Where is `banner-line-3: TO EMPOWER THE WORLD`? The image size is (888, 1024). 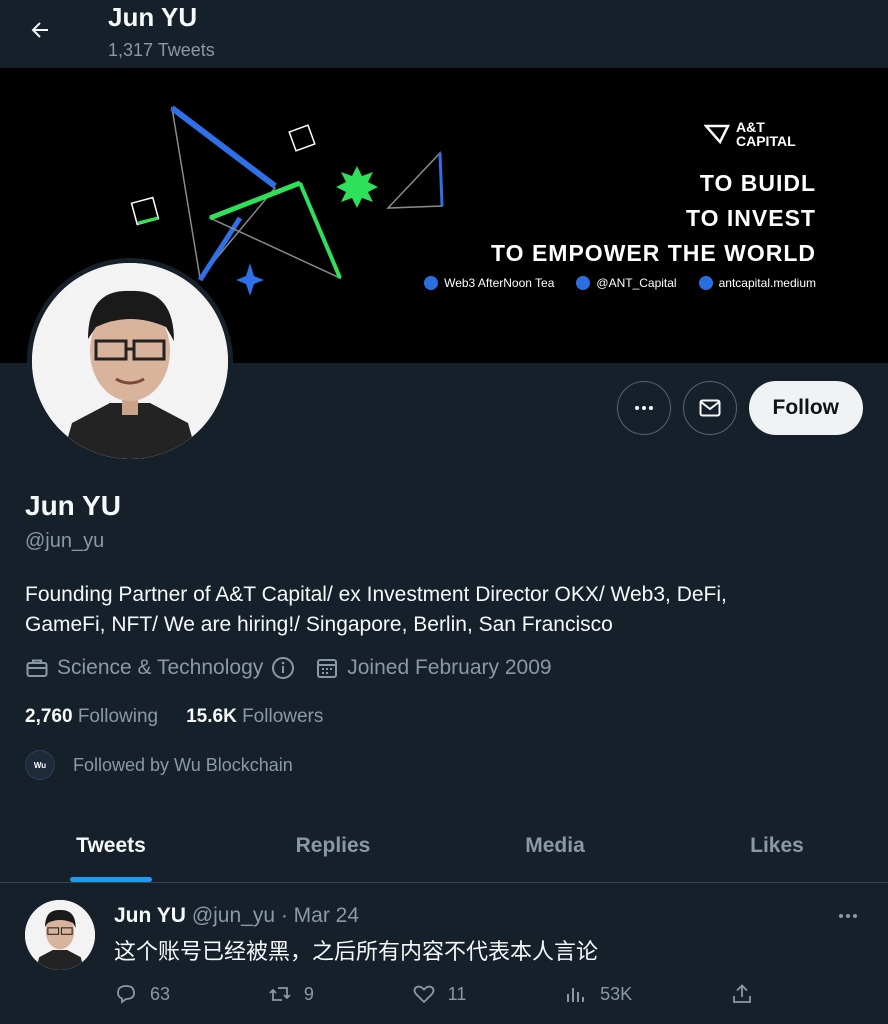 banner-line-3: TO EMPOWER THE WORLD is located at coordinates (653, 253).